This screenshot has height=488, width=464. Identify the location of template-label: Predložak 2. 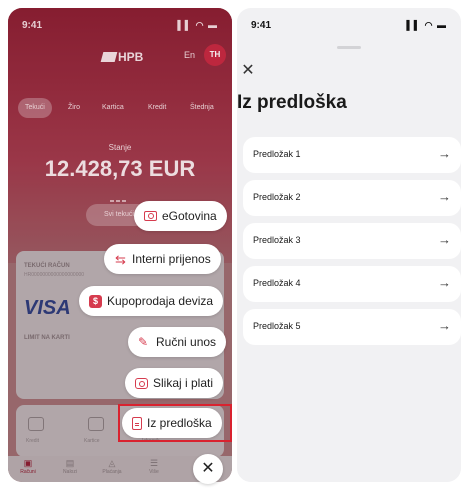
(277, 197).